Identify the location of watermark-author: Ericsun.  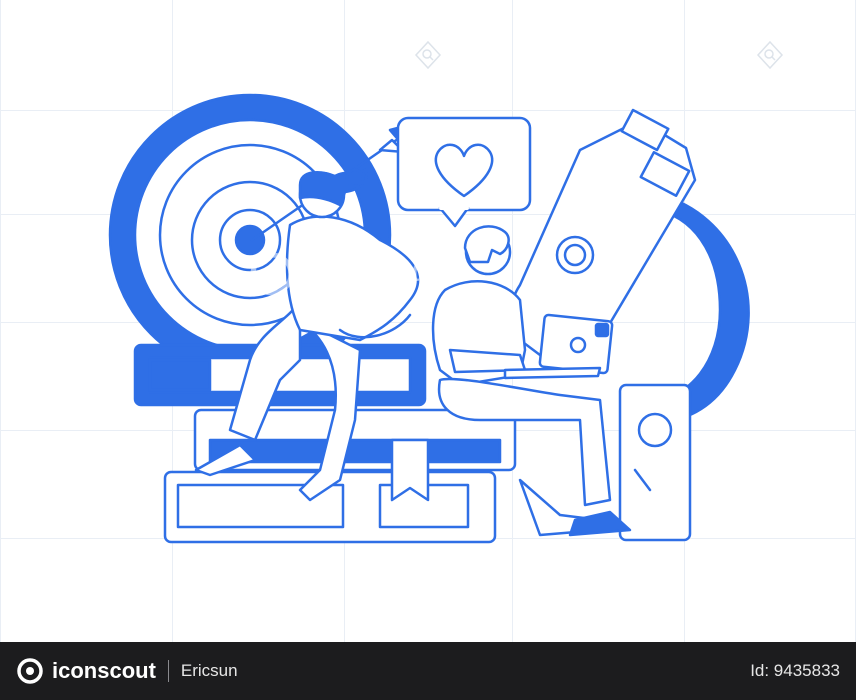
(330, 289).